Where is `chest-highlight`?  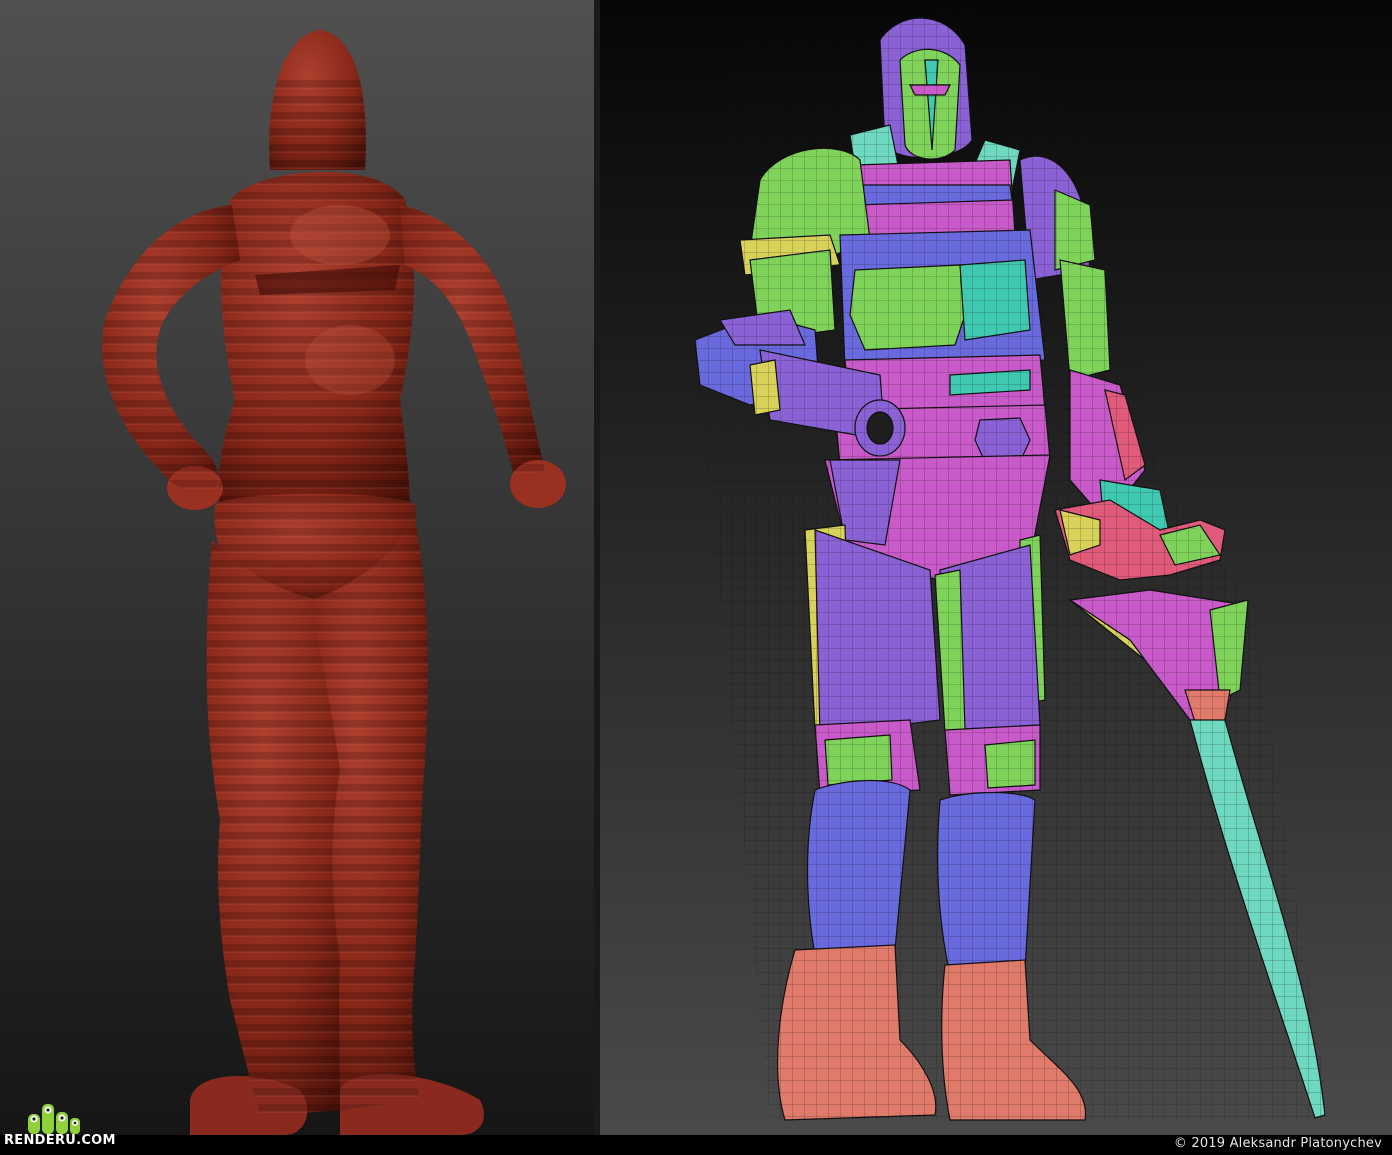
chest-highlight is located at coordinates (340, 235).